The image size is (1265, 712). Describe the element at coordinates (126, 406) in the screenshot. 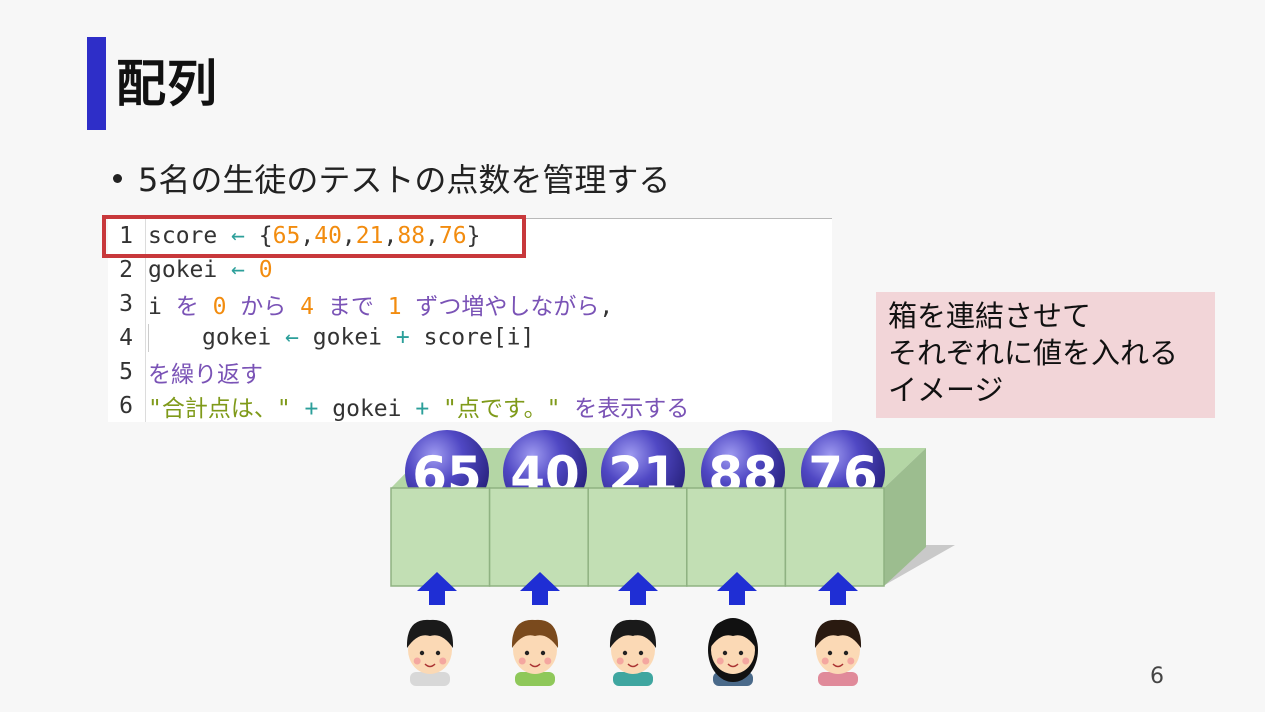

I see `line-number: 6` at that location.